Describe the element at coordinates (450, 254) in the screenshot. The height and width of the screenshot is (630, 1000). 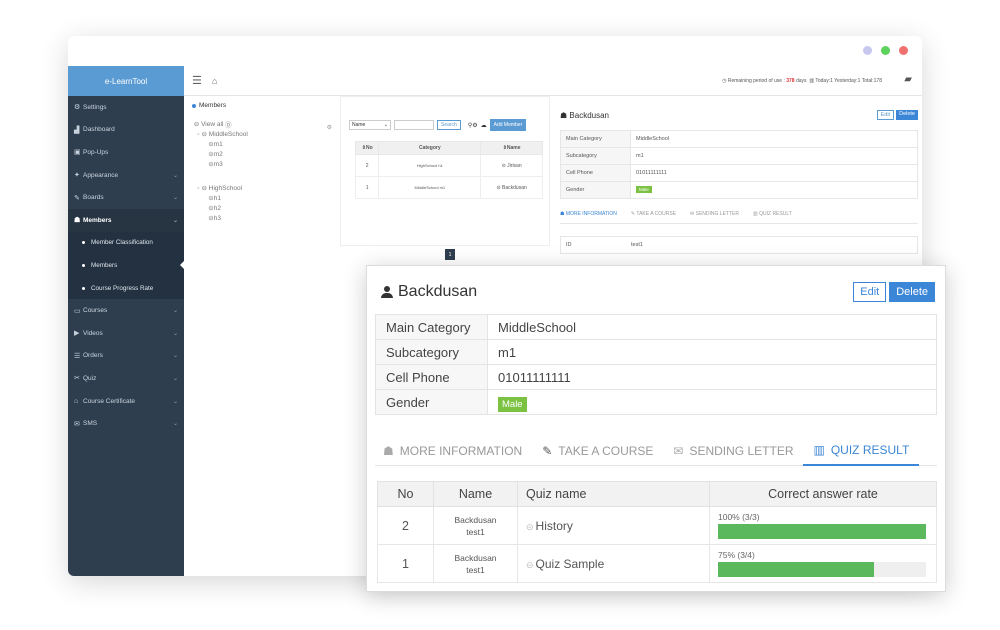
I see `page-button: 1` at that location.